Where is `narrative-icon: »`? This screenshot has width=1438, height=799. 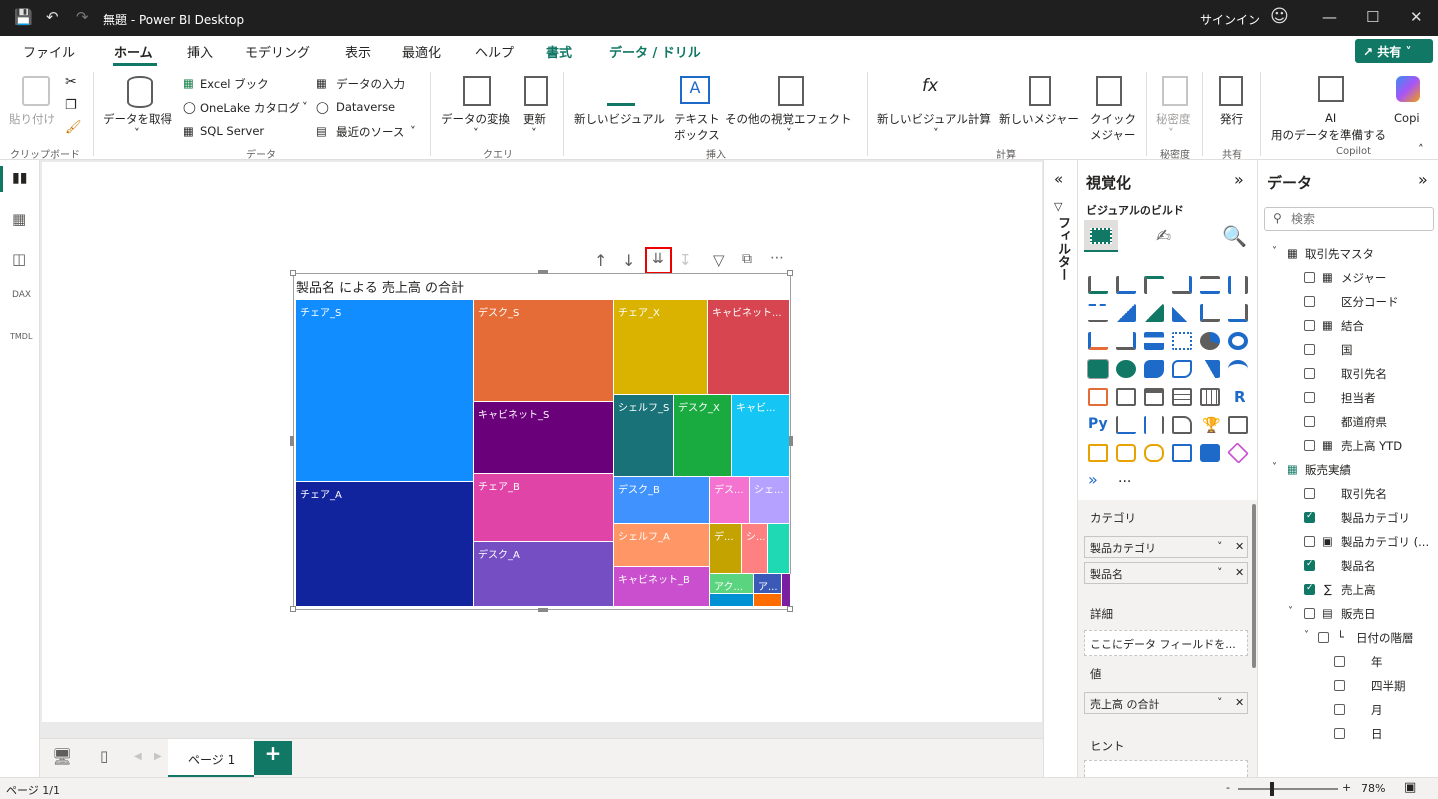 narrative-icon: » is located at coordinates (1093, 479).